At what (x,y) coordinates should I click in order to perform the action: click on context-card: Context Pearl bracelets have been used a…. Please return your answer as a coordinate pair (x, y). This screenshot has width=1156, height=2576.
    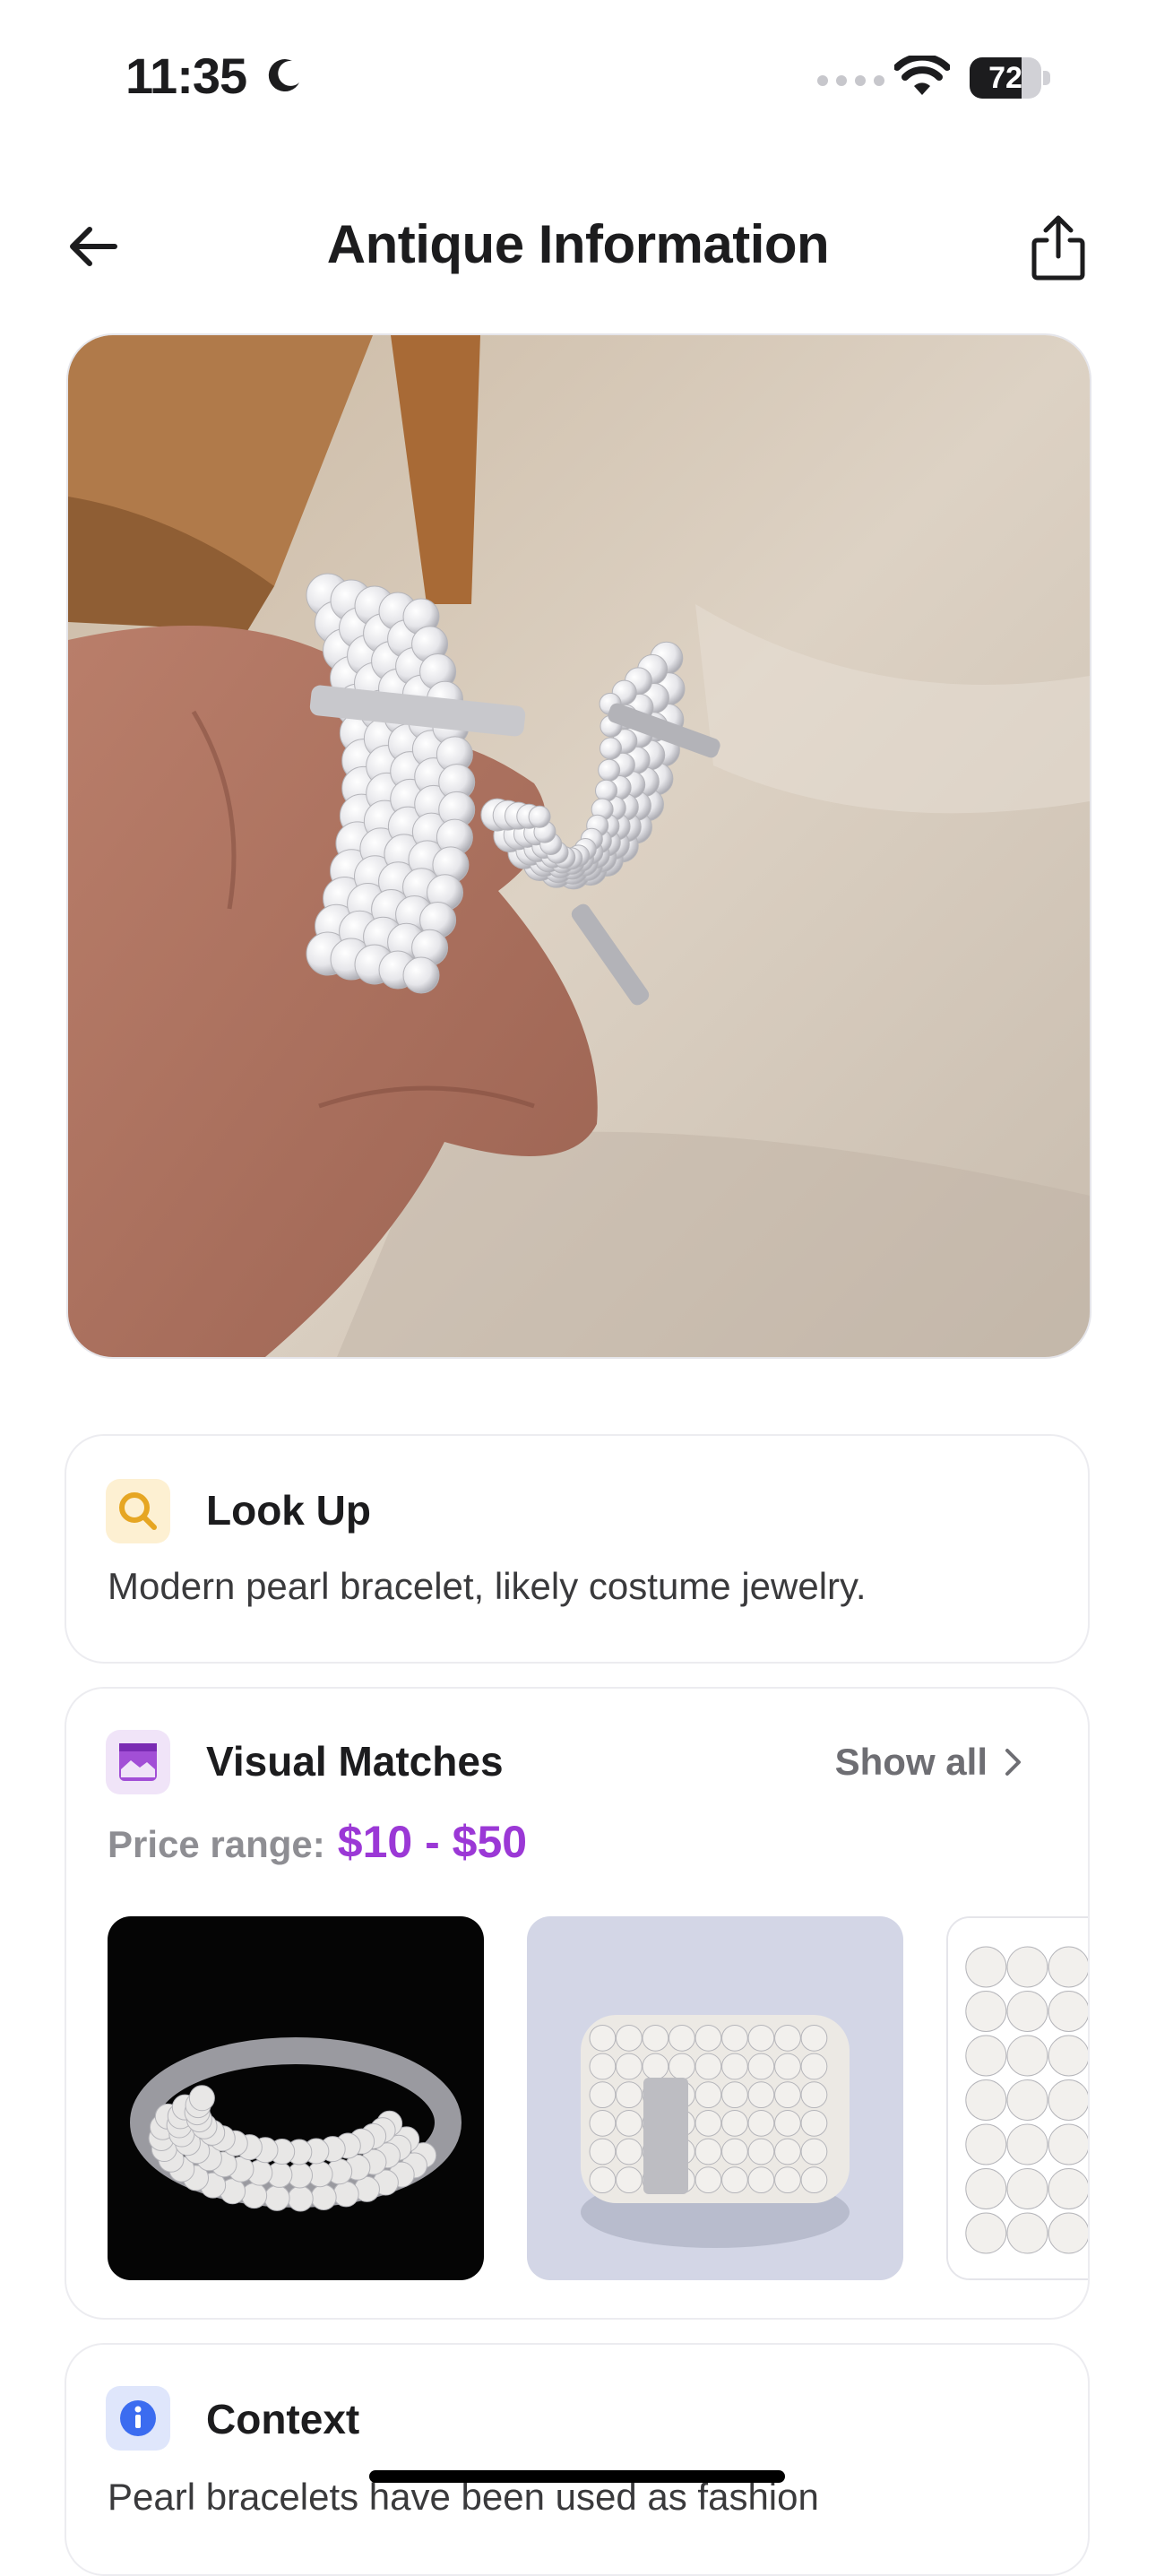
    Looking at the image, I should click on (578, 2459).